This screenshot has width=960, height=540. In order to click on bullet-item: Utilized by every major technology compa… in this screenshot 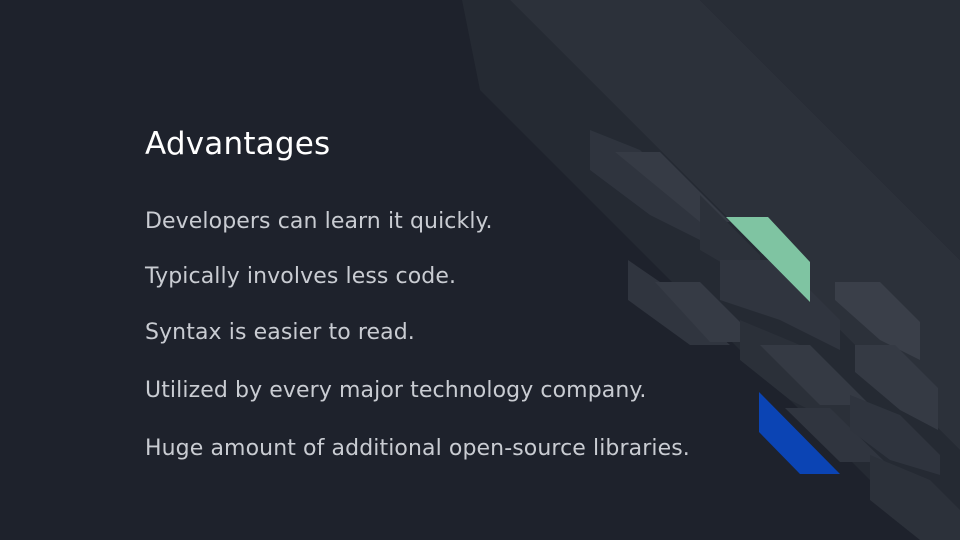, I will do `click(396, 390)`.